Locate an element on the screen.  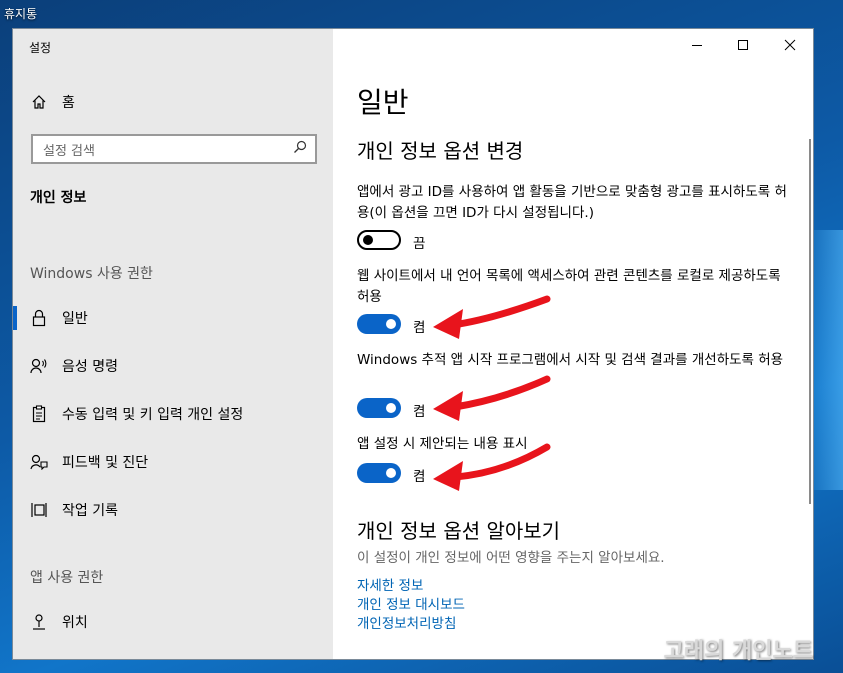
app-launch-tracking-toggle is located at coordinates (379, 408).